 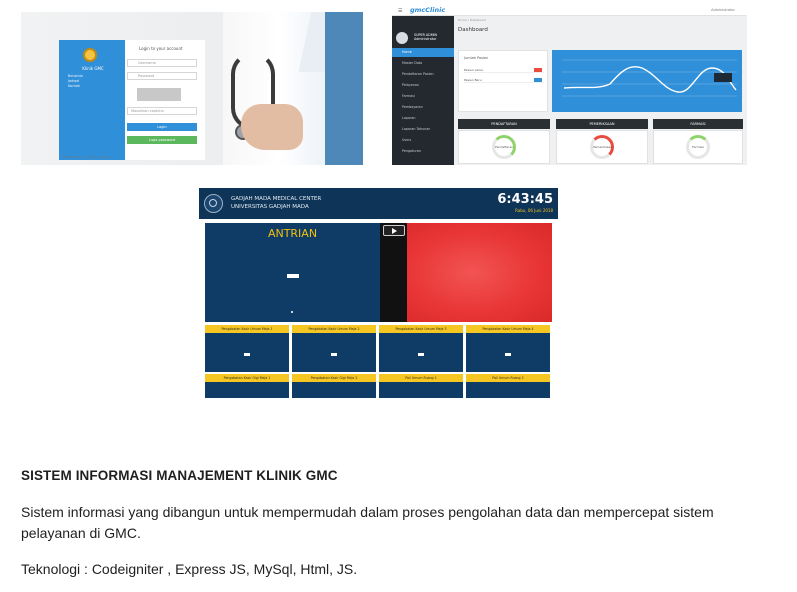 I want to click on password-field: Password, so click(x=162, y=76).